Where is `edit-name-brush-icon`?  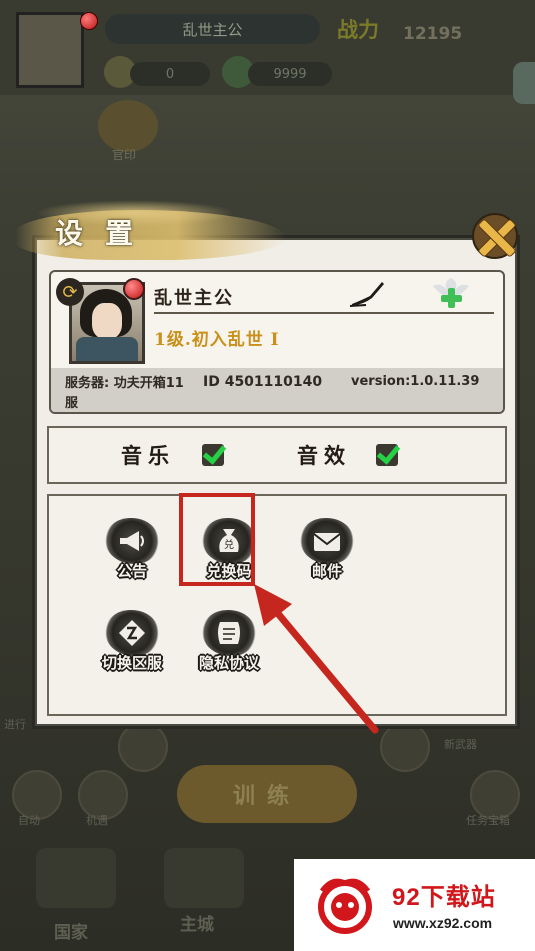
edit-name-brush-icon is located at coordinates (368, 294).